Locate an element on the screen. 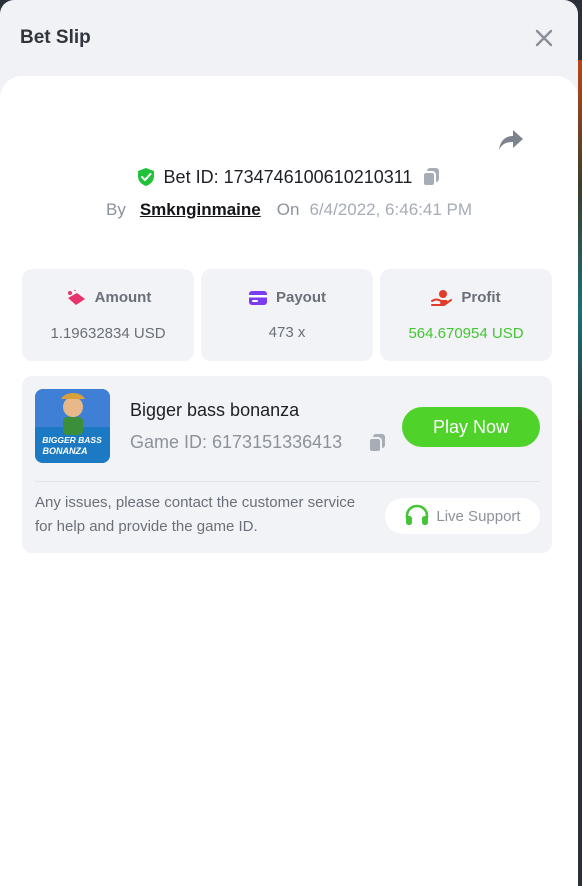 The width and height of the screenshot is (582, 886). game-id: Game ID: 6173151336413 is located at coordinates (236, 442).